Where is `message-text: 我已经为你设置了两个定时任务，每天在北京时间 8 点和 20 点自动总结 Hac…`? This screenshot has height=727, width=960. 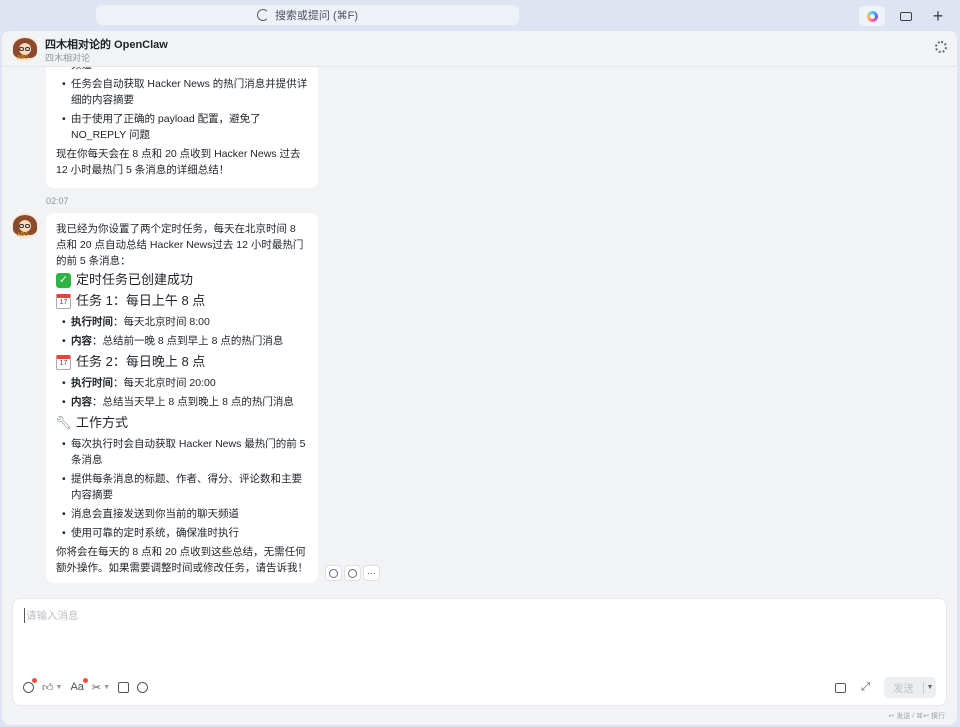 message-text: 我已经为你设置了两个定时任务，每天在北京时间 8 点和 20 点自动总结 Hac… is located at coordinates (180, 245).